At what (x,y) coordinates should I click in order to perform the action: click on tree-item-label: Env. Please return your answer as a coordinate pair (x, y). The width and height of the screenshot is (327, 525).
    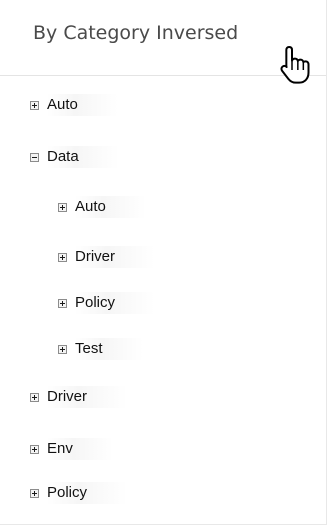
    Looking at the image, I should click on (80, 449).